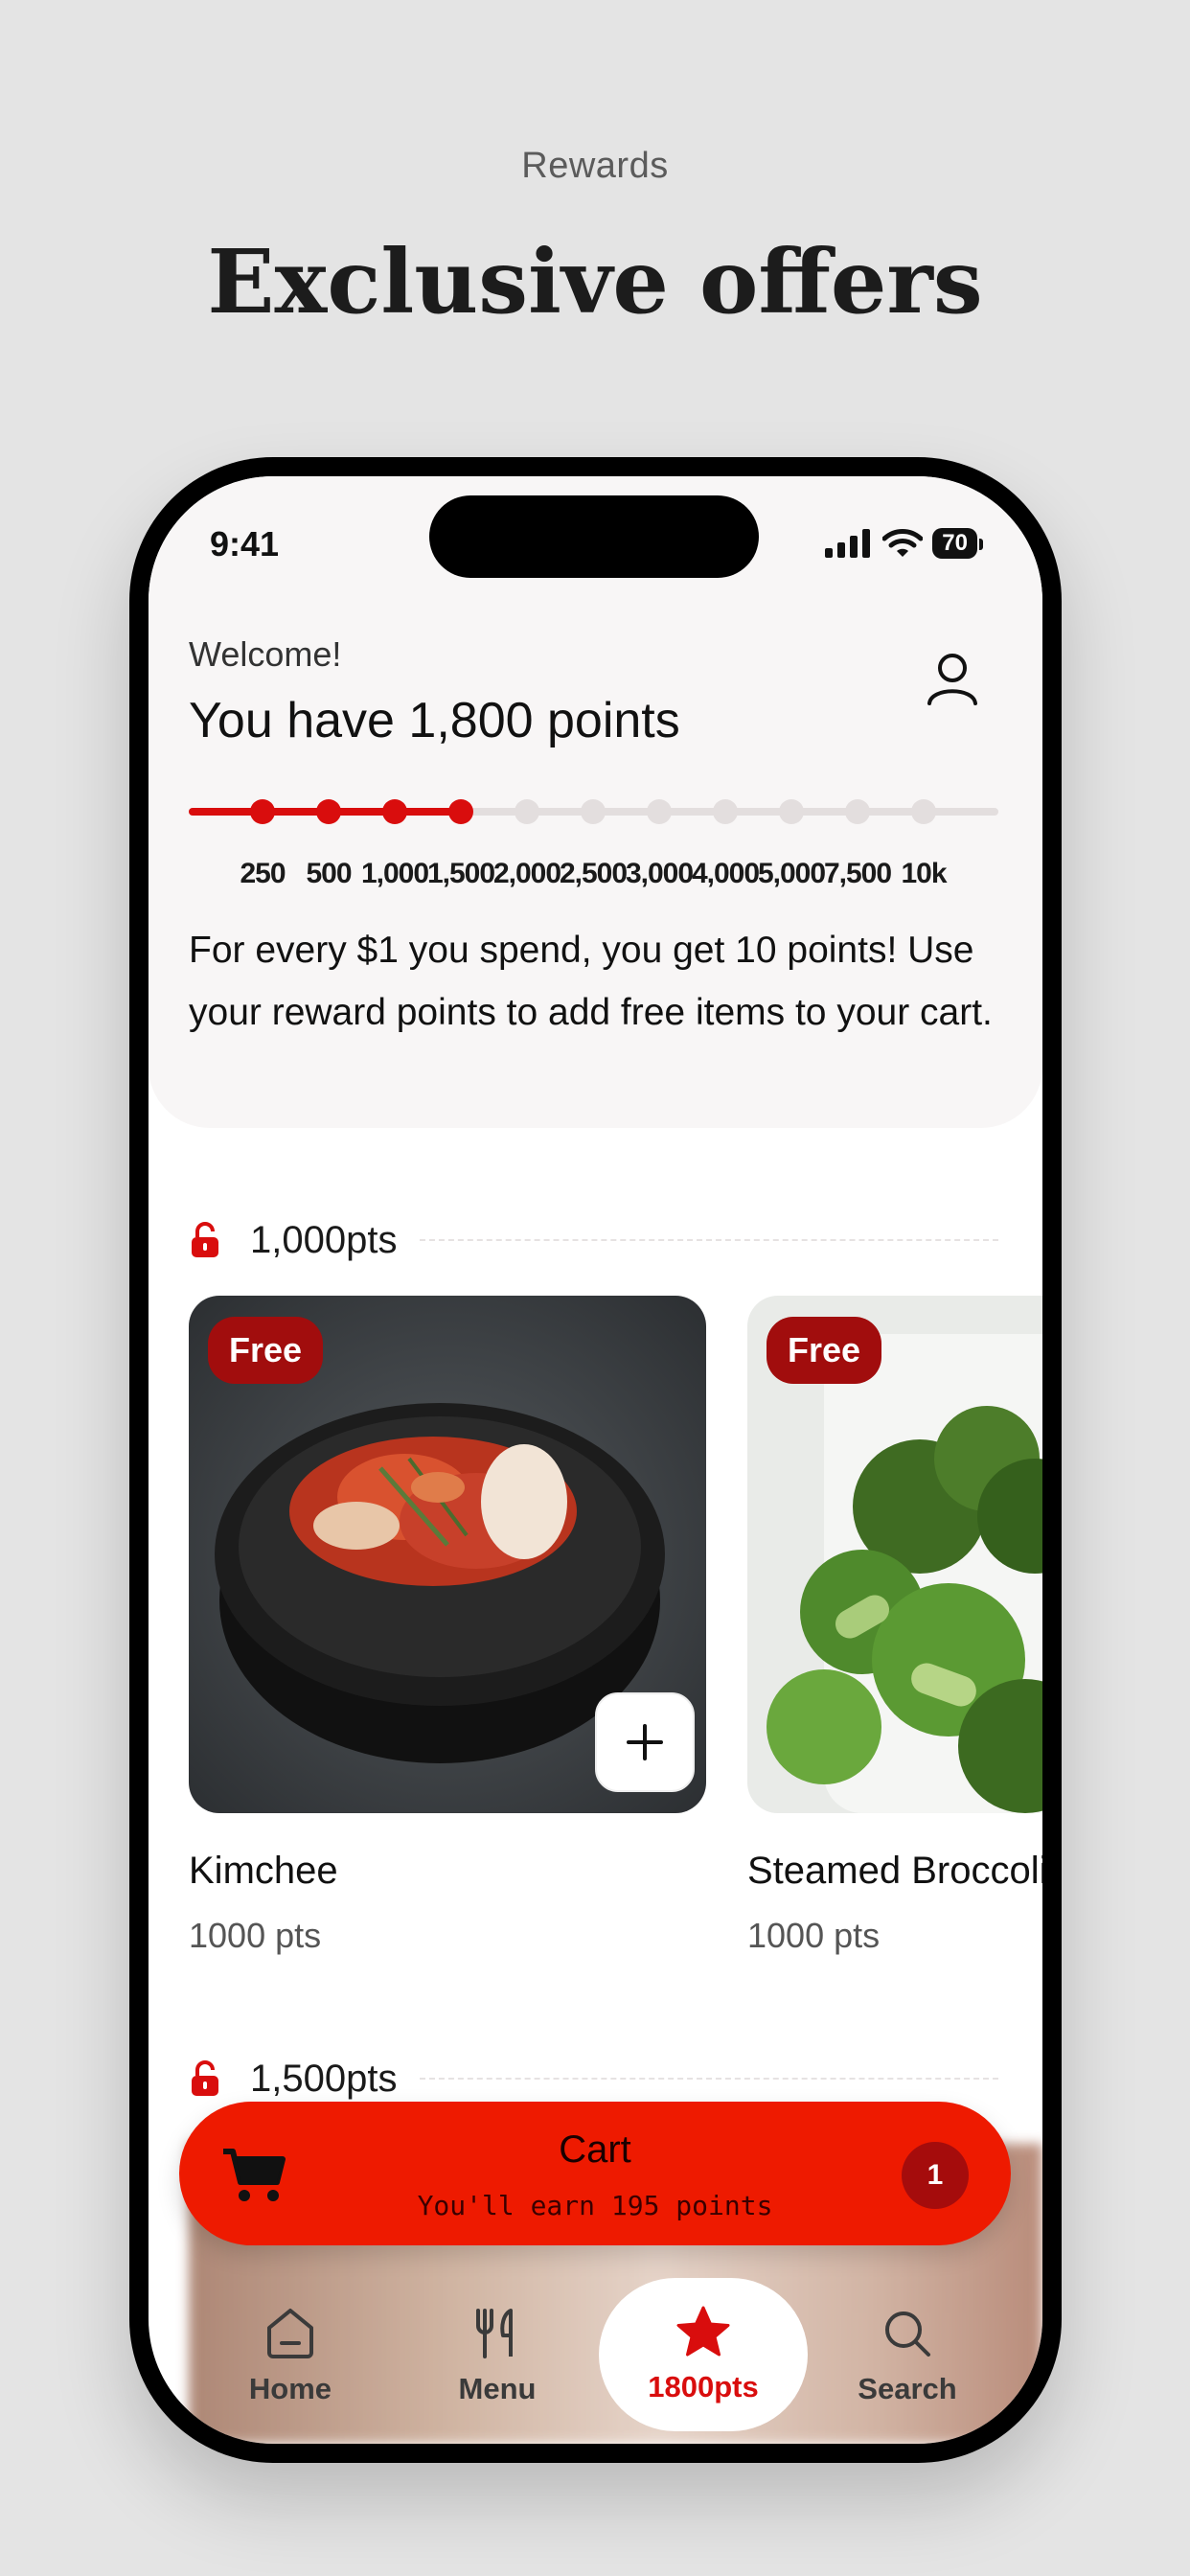 The width and height of the screenshot is (1190, 2576). I want to click on add-item-button, so click(645, 1742).